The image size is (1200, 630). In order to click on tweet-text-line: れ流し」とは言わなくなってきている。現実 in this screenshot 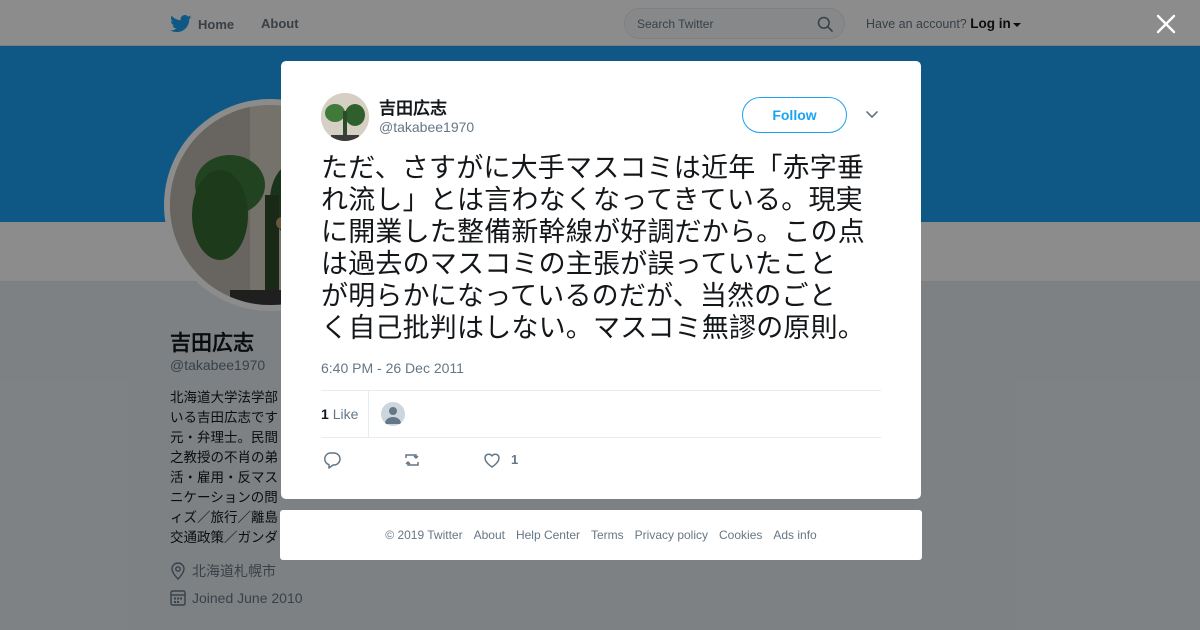, I will do `click(592, 200)`.